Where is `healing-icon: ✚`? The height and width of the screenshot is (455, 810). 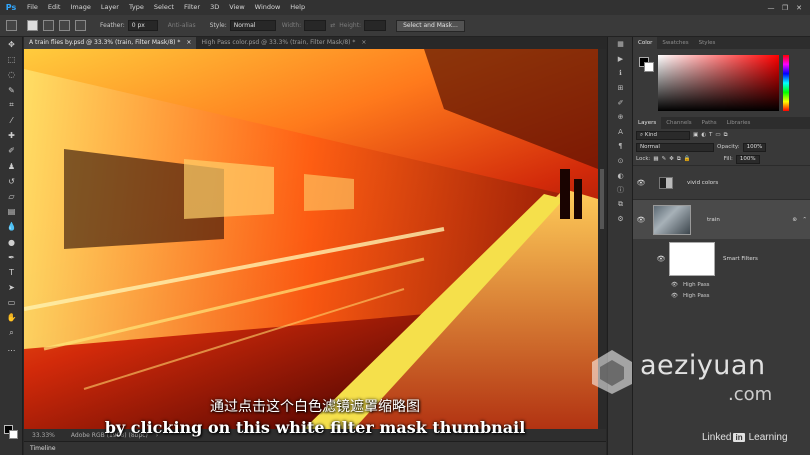
healing-icon: ✚ is located at coordinates (11, 135).